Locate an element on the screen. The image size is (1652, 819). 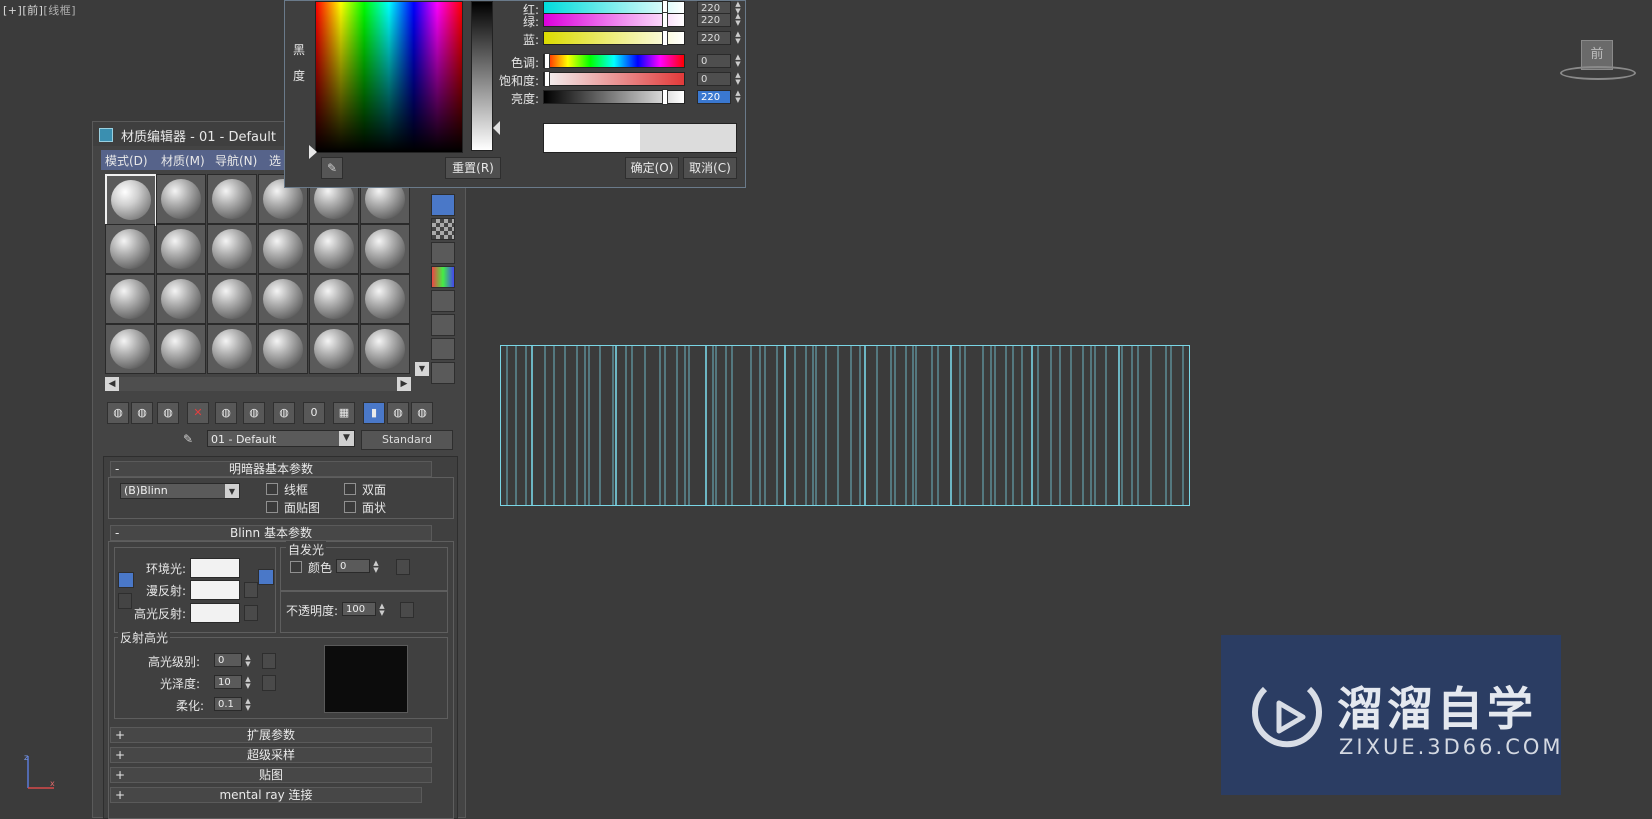
rollout-maps-header: + 贴图 is located at coordinates (271, 775).